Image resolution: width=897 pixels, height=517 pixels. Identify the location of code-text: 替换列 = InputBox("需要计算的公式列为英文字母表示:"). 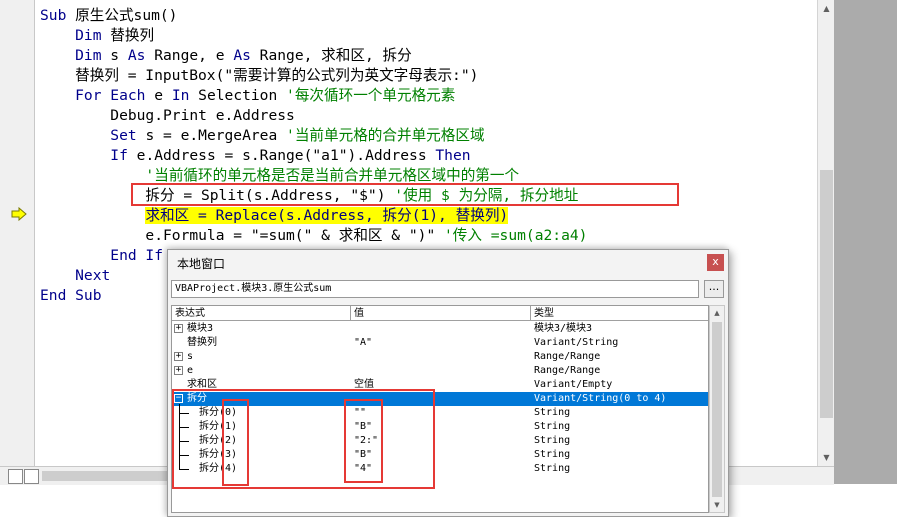
(259, 75).